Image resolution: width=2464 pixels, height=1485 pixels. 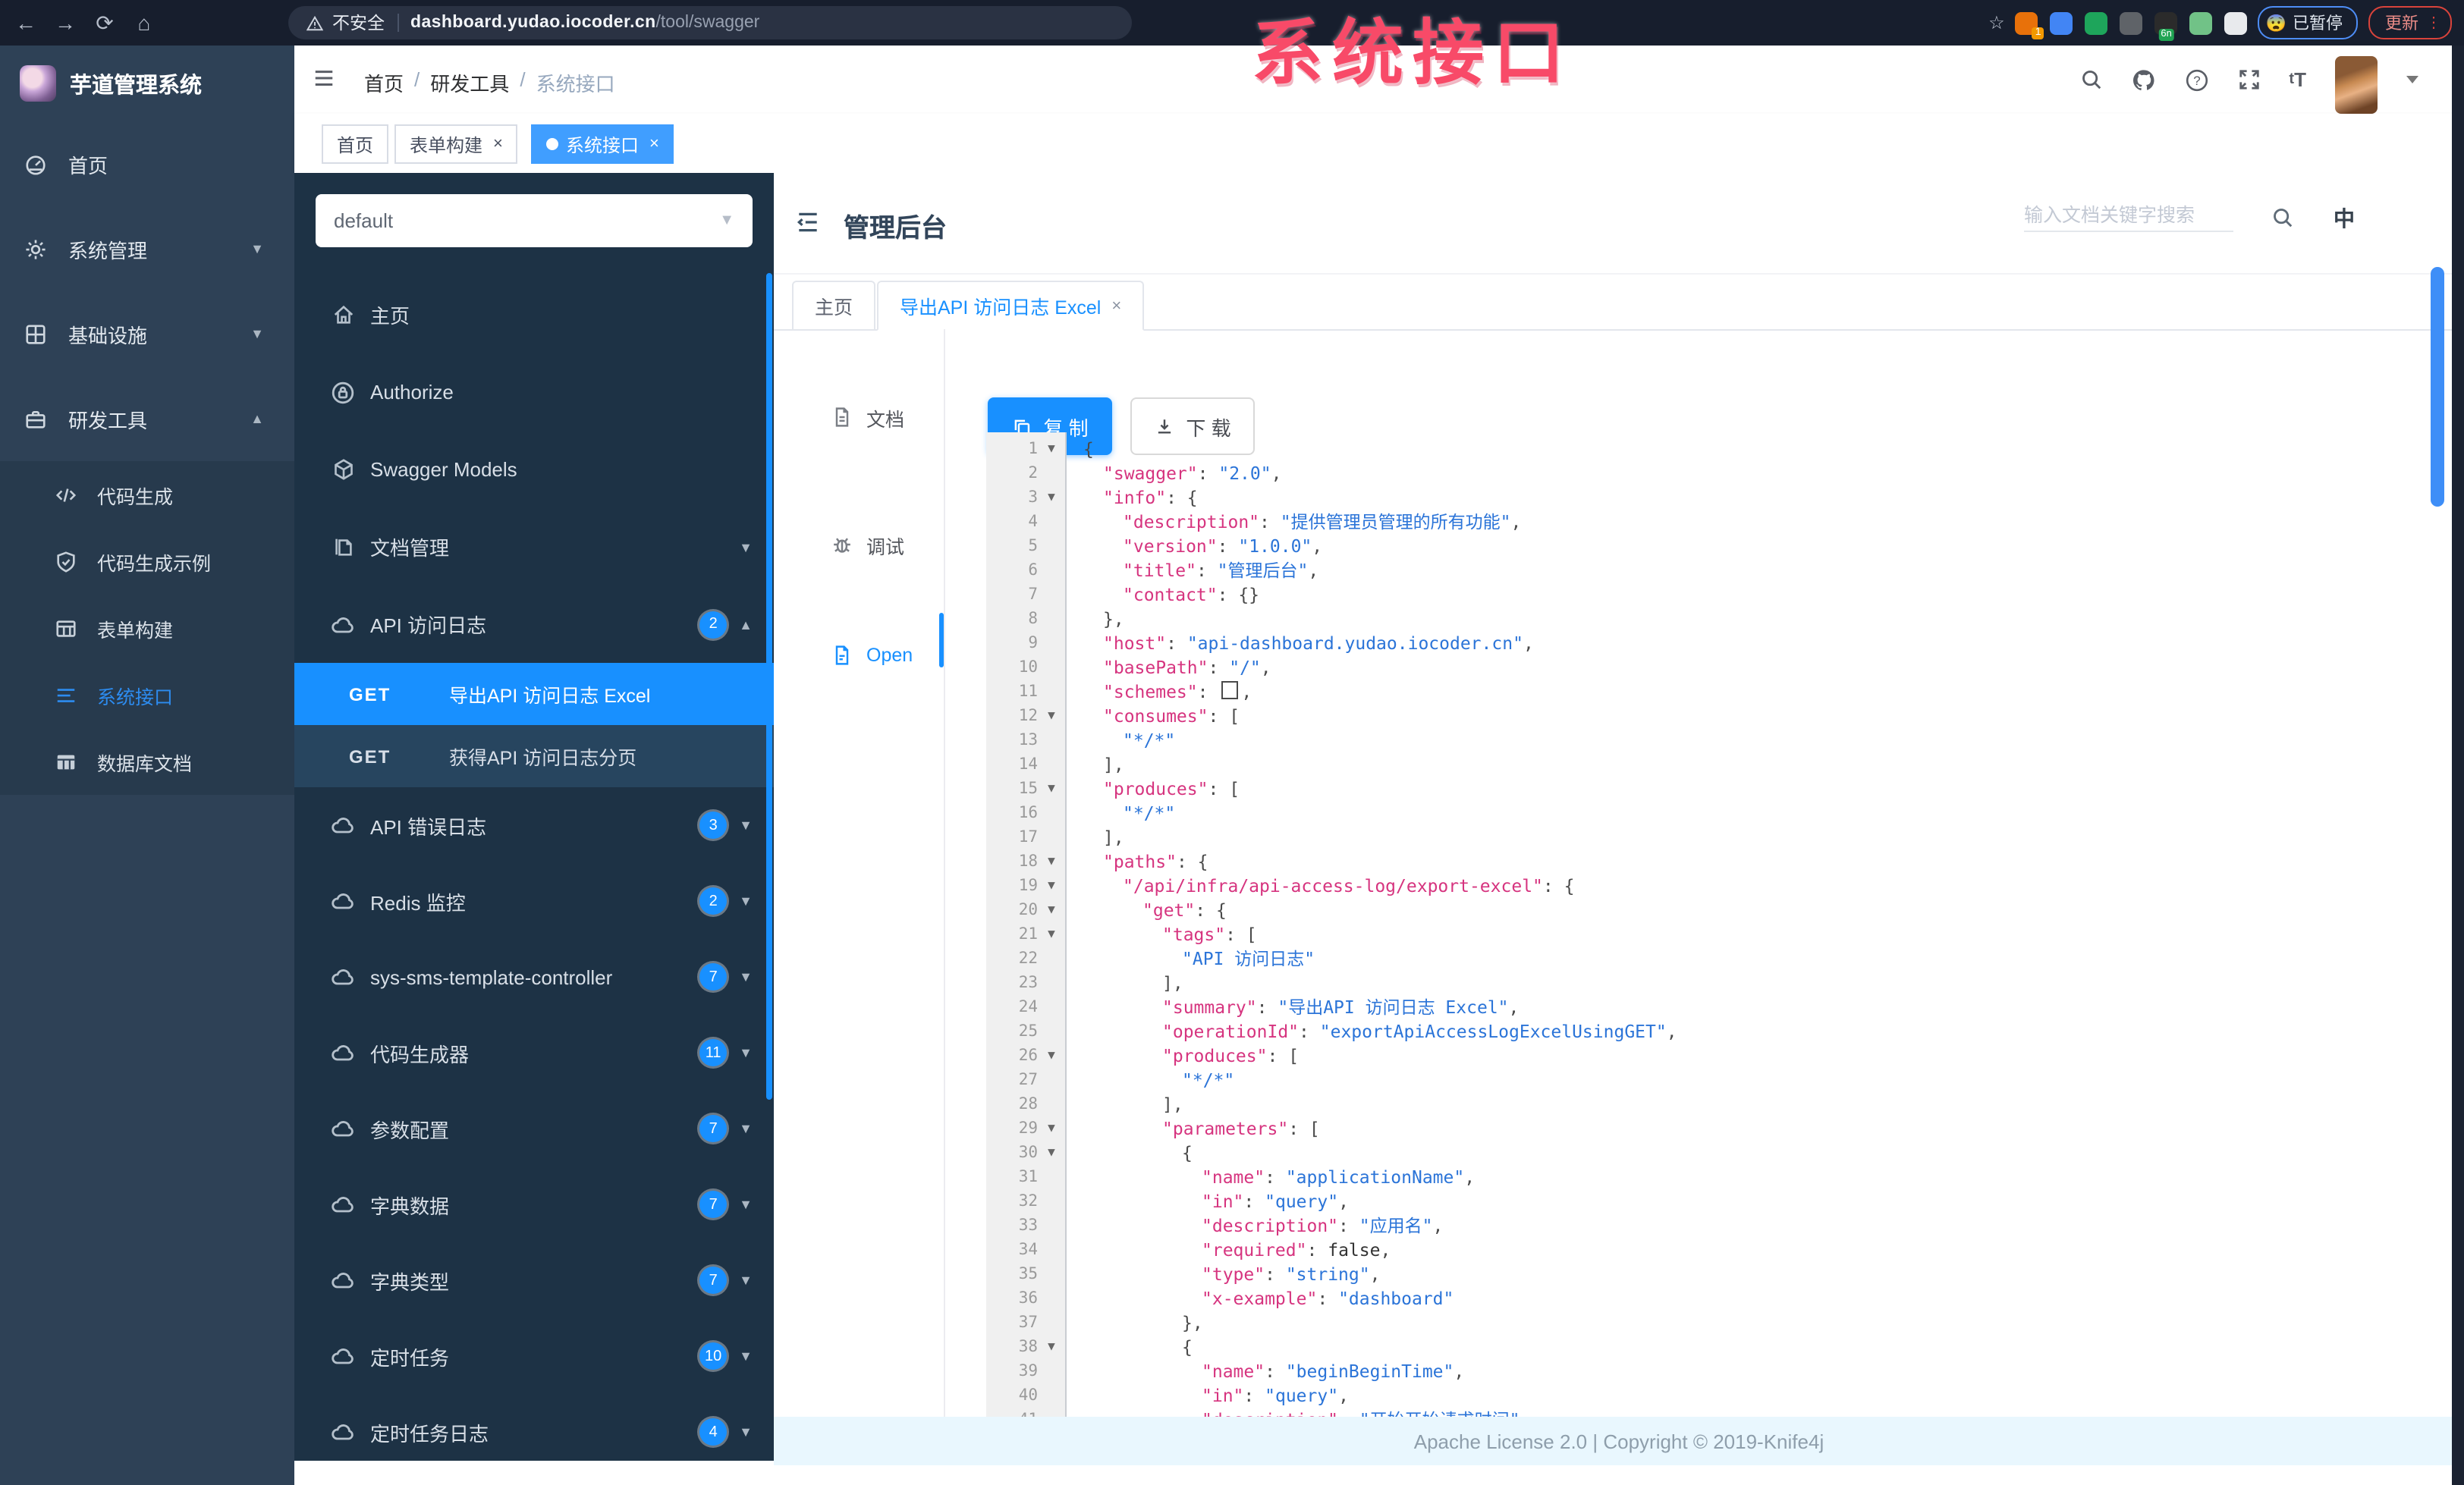 What do you see at coordinates (2128, 216) in the screenshot?
I see `doc-search-input` at bounding box center [2128, 216].